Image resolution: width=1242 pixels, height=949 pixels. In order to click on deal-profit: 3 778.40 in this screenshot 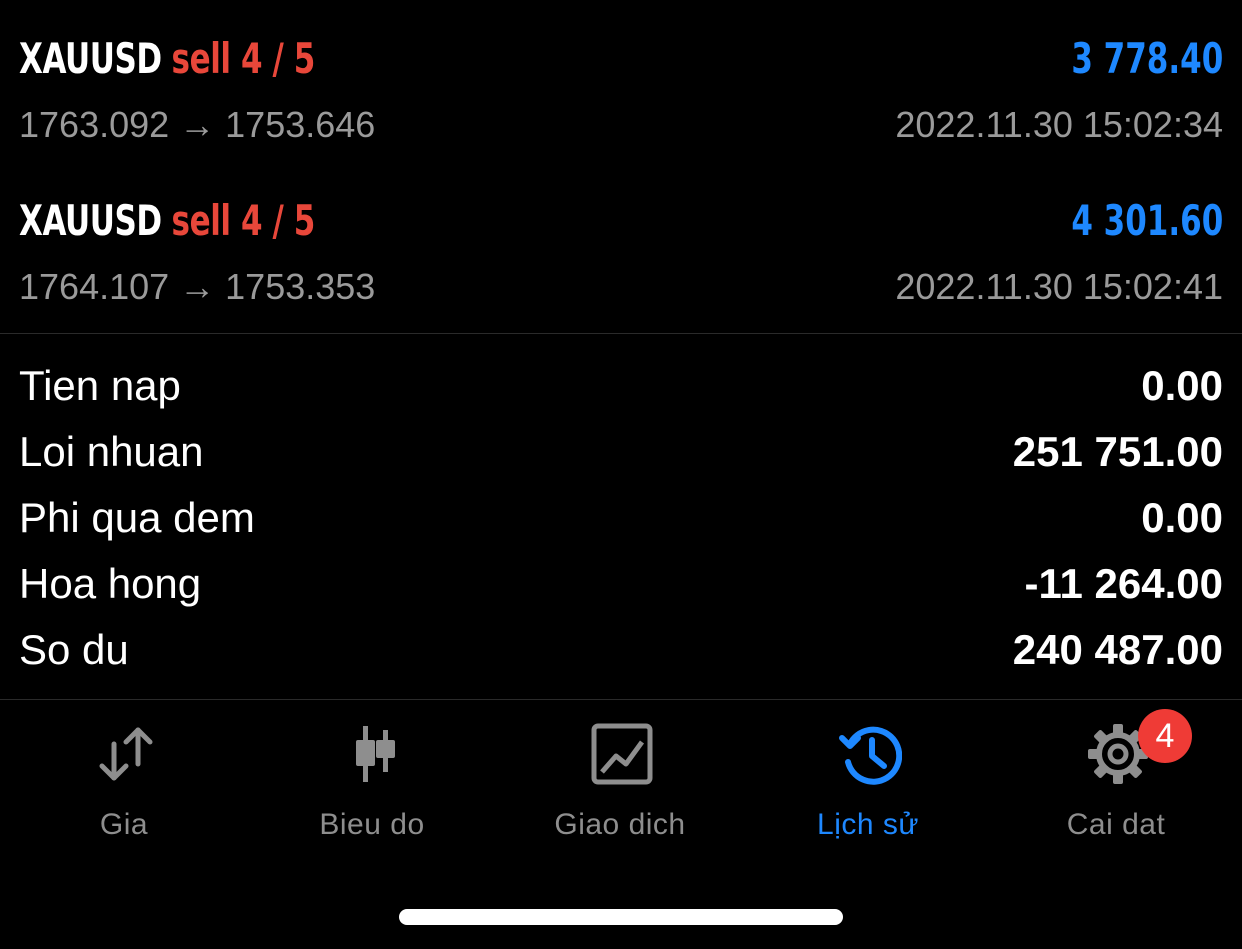, I will do `click(1147, 58)`.